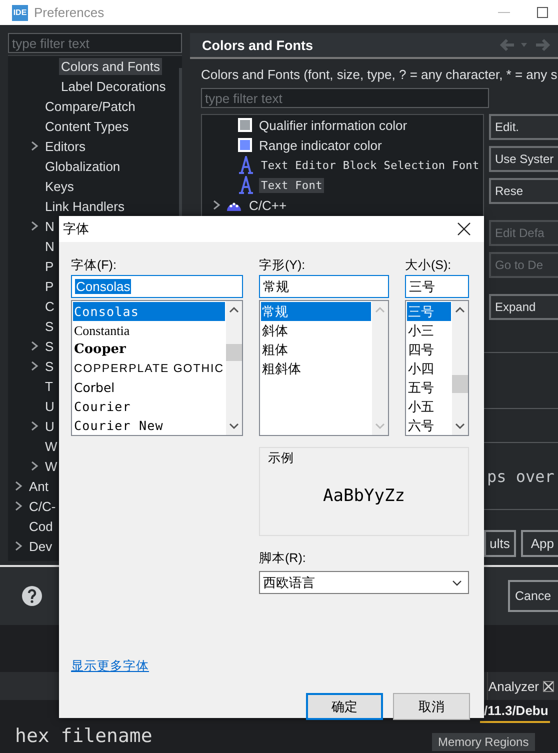  Describe the element at coordinates (516, 710) in the screenshot. I see `path-label: /11.3/Debu` at that location.